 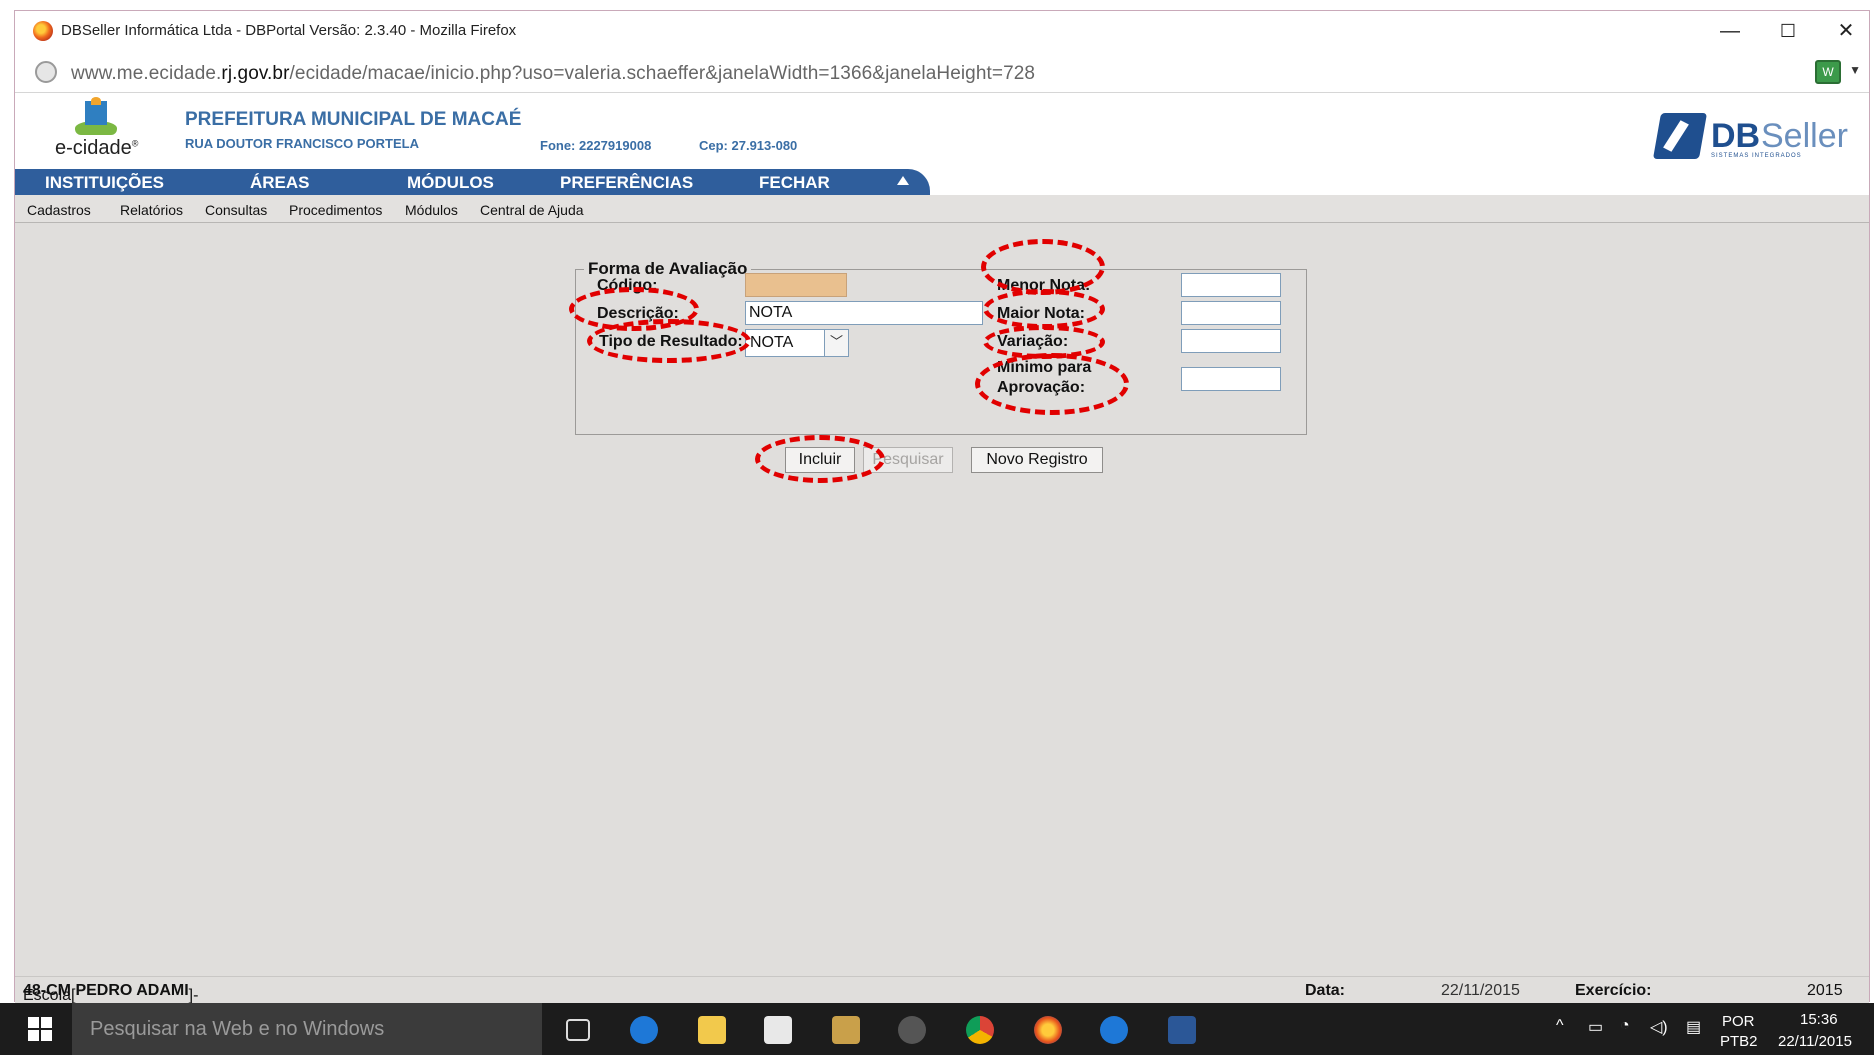 I want to click on variacao-label: Variação:, so click(x=1033, y=341).